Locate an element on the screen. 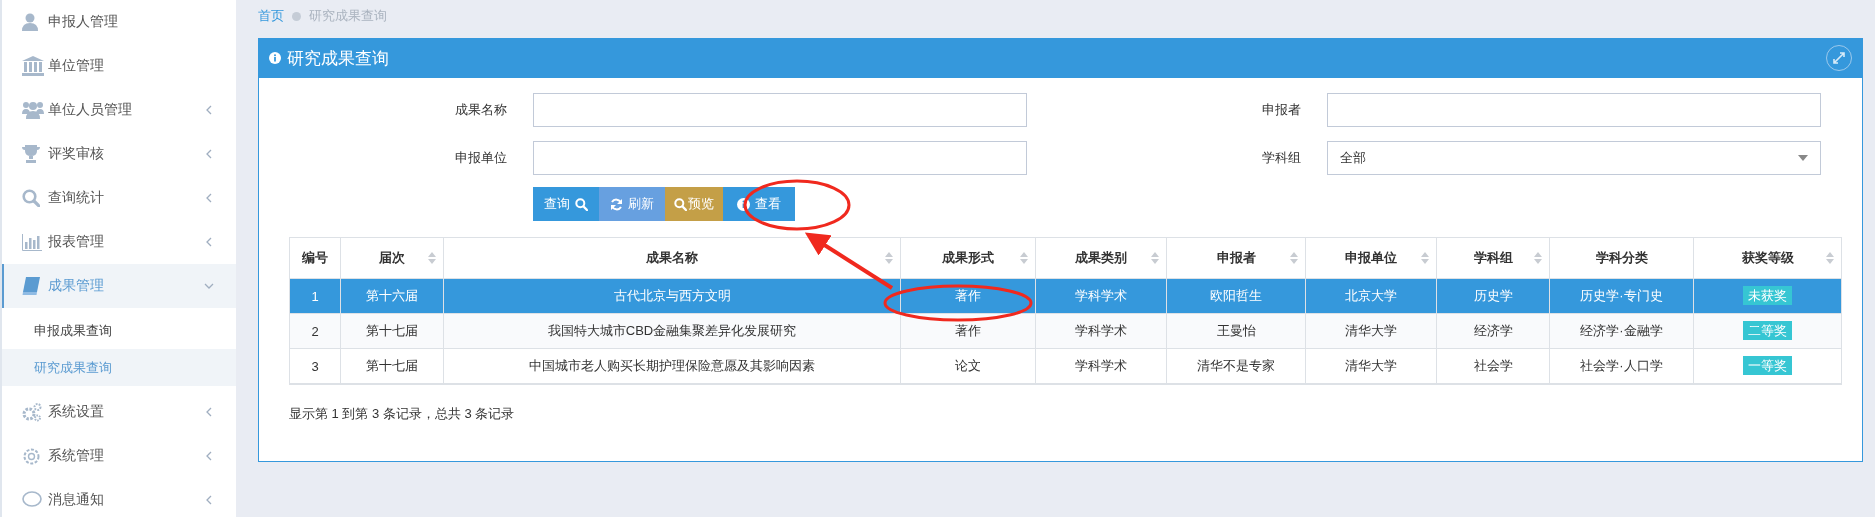 The height and width of the screenshot is (517, 1875). sidebar-item: 报表管理 is located at coordinates (119, 242).